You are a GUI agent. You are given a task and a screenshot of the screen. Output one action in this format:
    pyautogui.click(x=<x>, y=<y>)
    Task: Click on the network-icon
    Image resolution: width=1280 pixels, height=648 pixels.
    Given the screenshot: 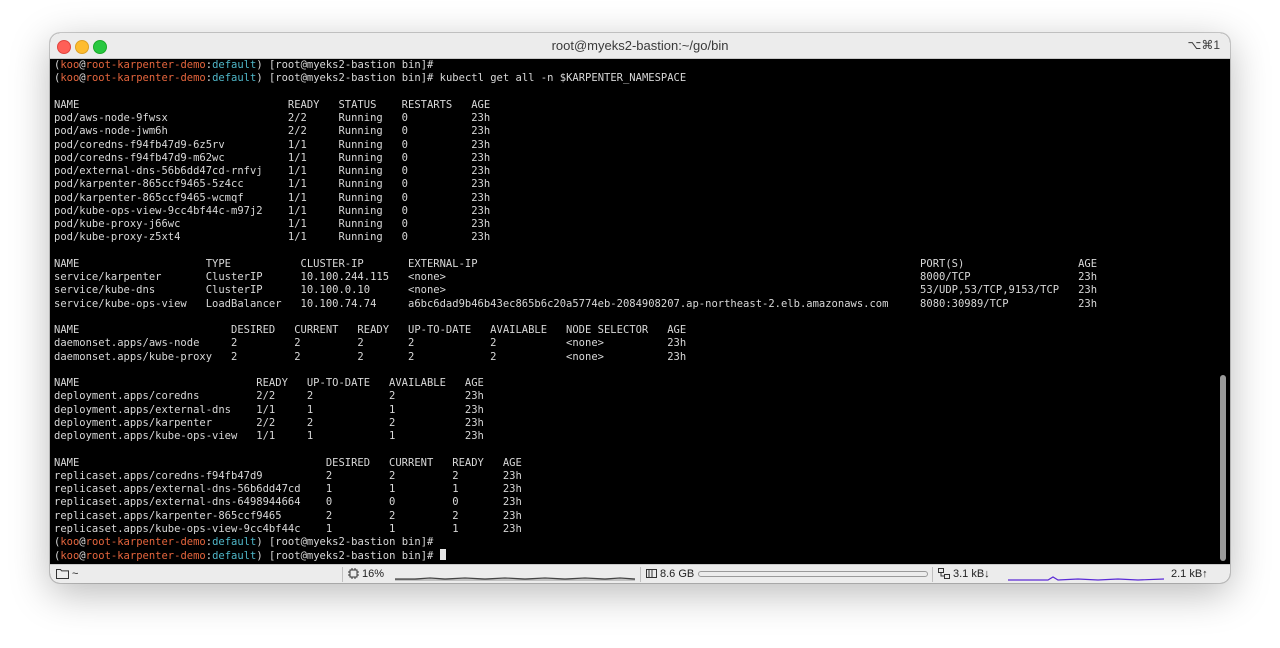 What is the action you would take?
    pyautogui.click(x=944, y=573)
    